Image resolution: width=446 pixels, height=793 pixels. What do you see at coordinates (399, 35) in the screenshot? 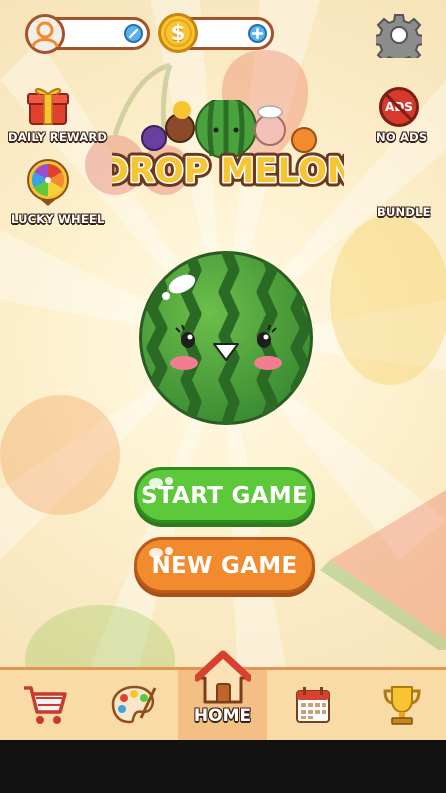
I see `gear-icon` at bounding box center [399, 35].